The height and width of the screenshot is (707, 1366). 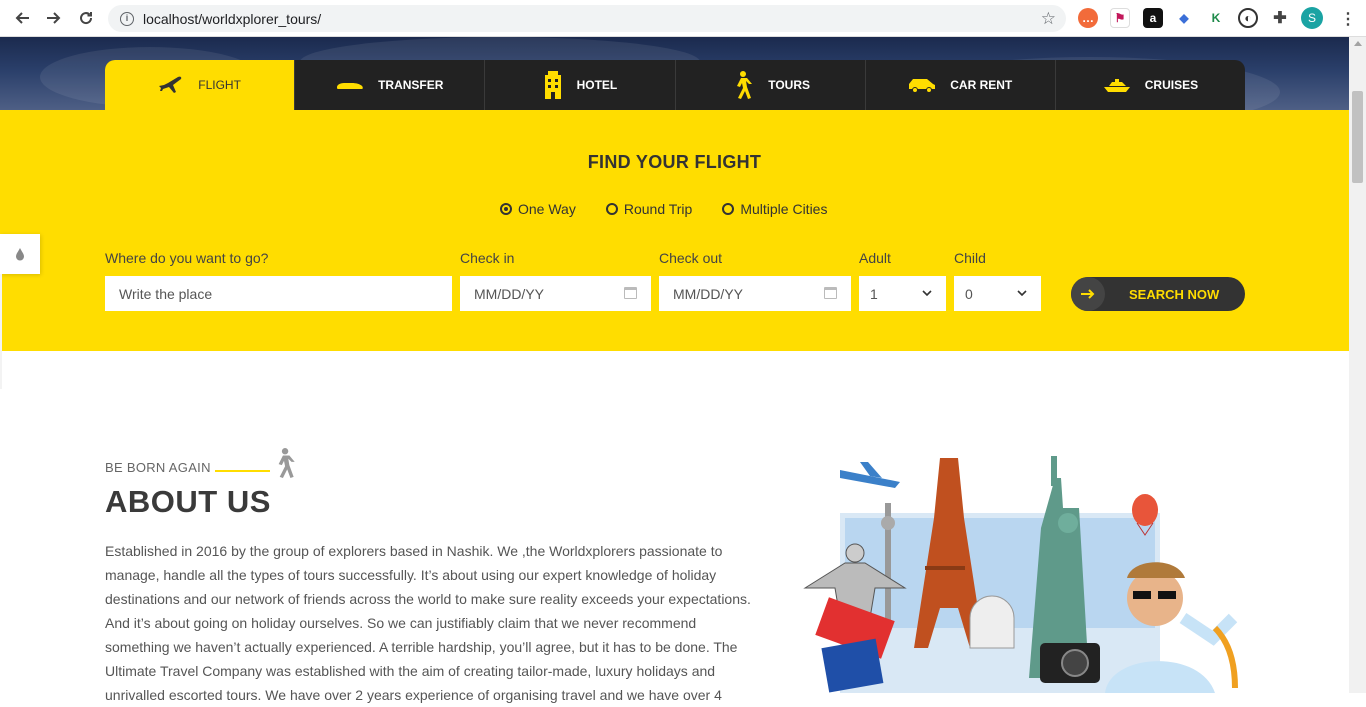 I want to click on extensions-puzzle-icon: ✚, so click(x=1280, y=18).